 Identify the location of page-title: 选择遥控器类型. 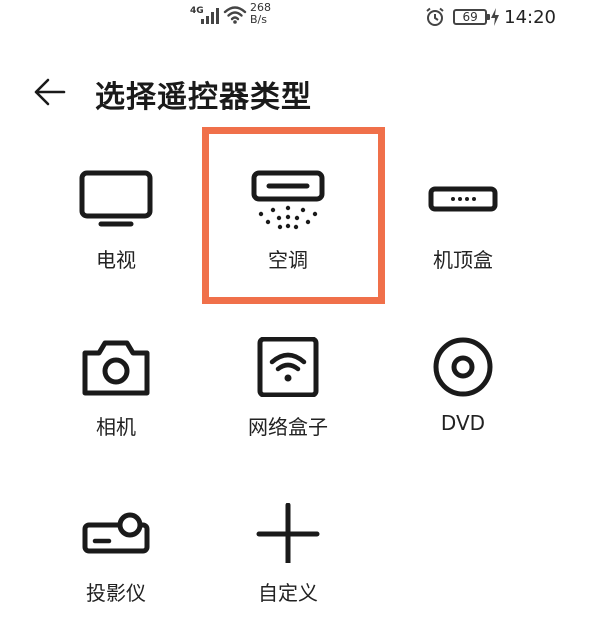
(203, 97).